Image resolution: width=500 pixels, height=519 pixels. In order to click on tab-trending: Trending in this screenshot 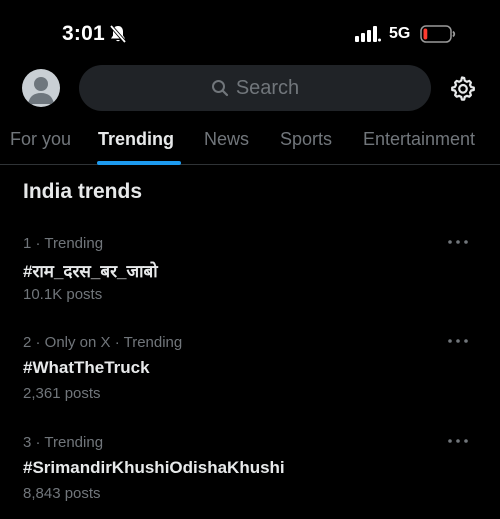, I will do `click(136, 139)`.